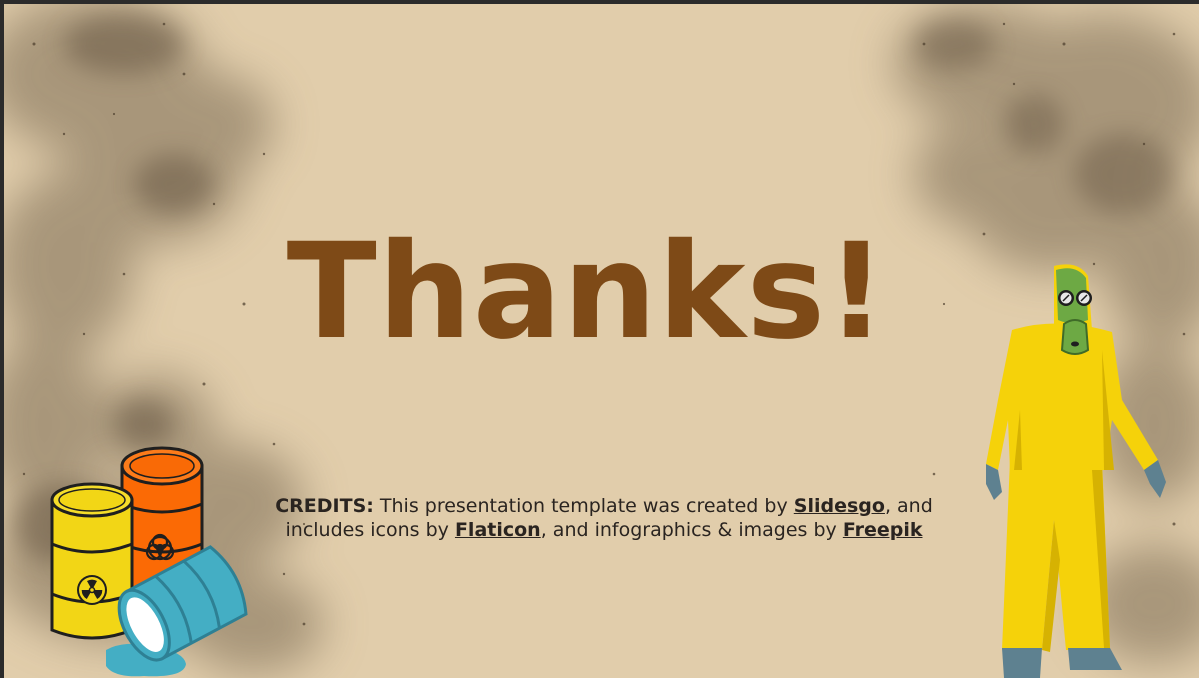 Image resolution: width=1199 pixels, height=678 pixels. What do you see at coordinates (92, 590) in the screenshot?
I see `radiation-icon` at bounding box center [92, 590].